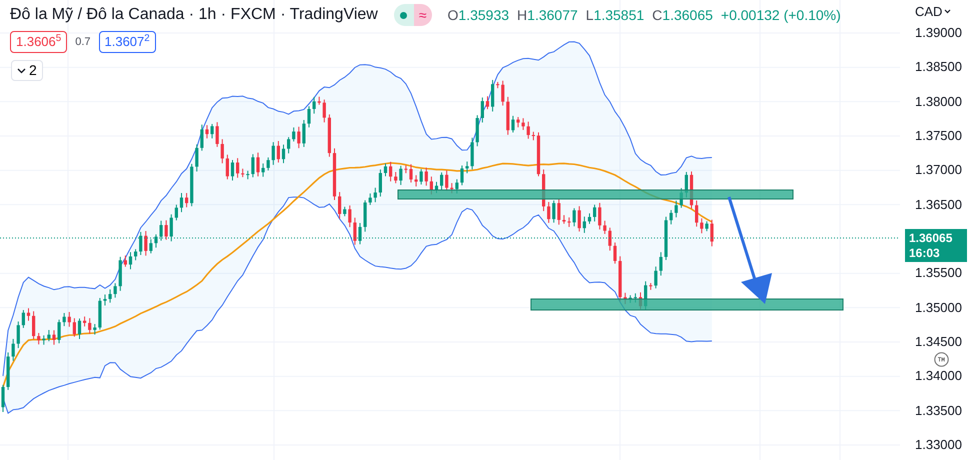 The width and height of the screenshot is (970, 460). What do you see at coordinates (479, 15) in the screenshot?
I see `ohlc-value: O1.35933` at bounding box center [479, 15].